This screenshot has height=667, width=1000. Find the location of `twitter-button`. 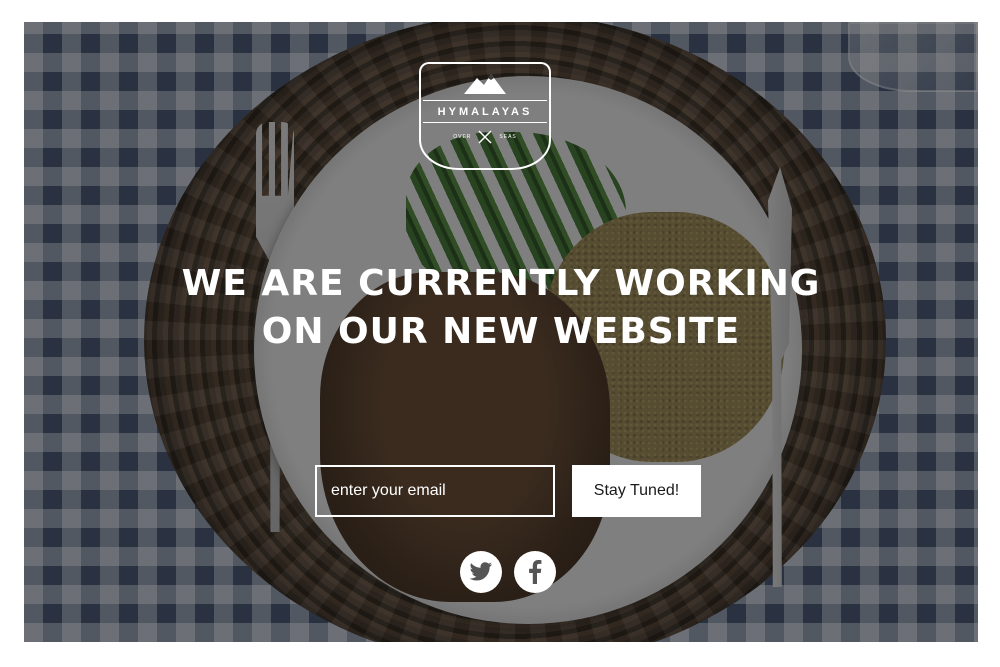

twitter-button is located at coordinates (481, 572).